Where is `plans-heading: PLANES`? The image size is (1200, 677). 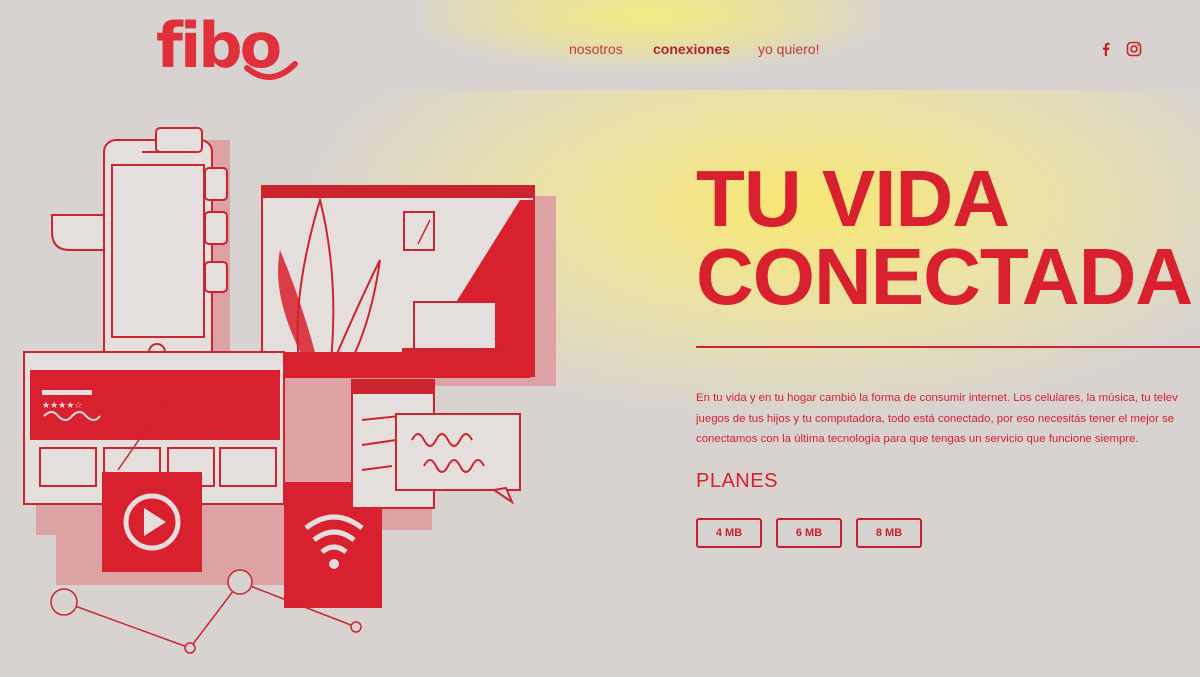 plans-heading: PLANES is located at coordinates (737, 481).